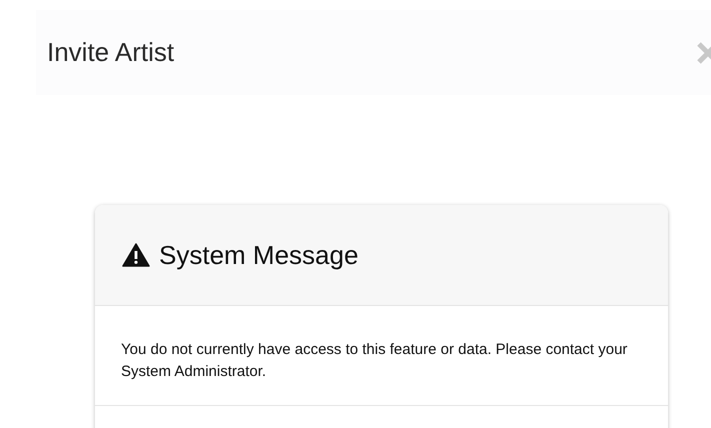 The height and width of the screenshot is (428, 711). What do you see at coordinates (136, 255) in the screenshot?
I see `warning-icon` at bounding box center [136, 255].